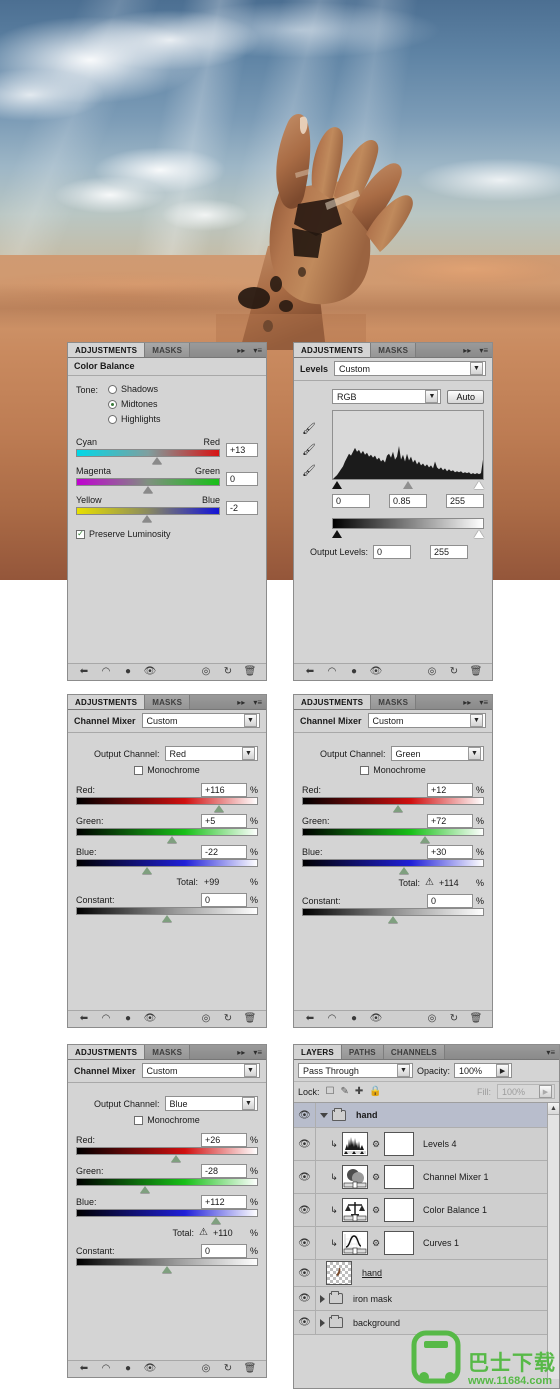 The height and width of the screenshot is (1389, 560). I want to click on opacity-stepper-icon: ▶, so click(503, 1070).